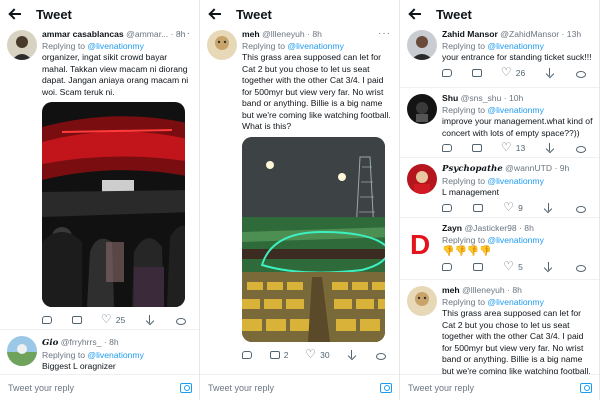 The width and height of the screenshot is (600, 400). Describe the element at coordinates (571, 34) in the screenshot. I see `timestamp: · 13h` at that location.